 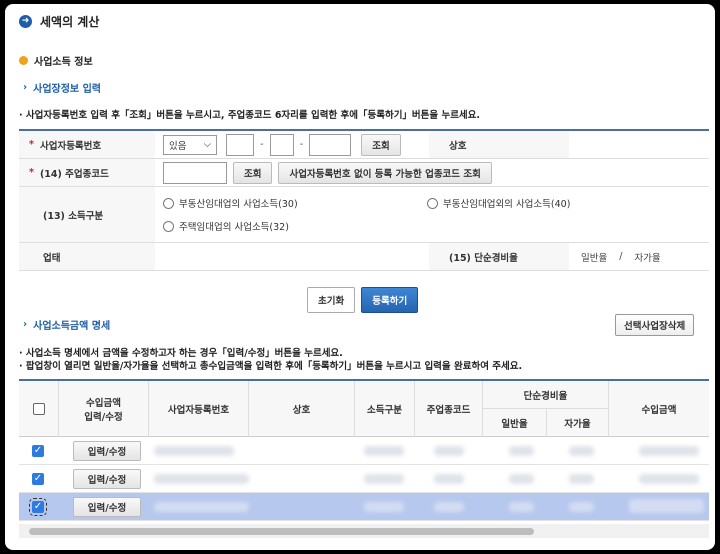 What do you see at coordinates (390, 300) in the screenshot?
I see `register-button: 등록하기` at bounding box center [390, 300].